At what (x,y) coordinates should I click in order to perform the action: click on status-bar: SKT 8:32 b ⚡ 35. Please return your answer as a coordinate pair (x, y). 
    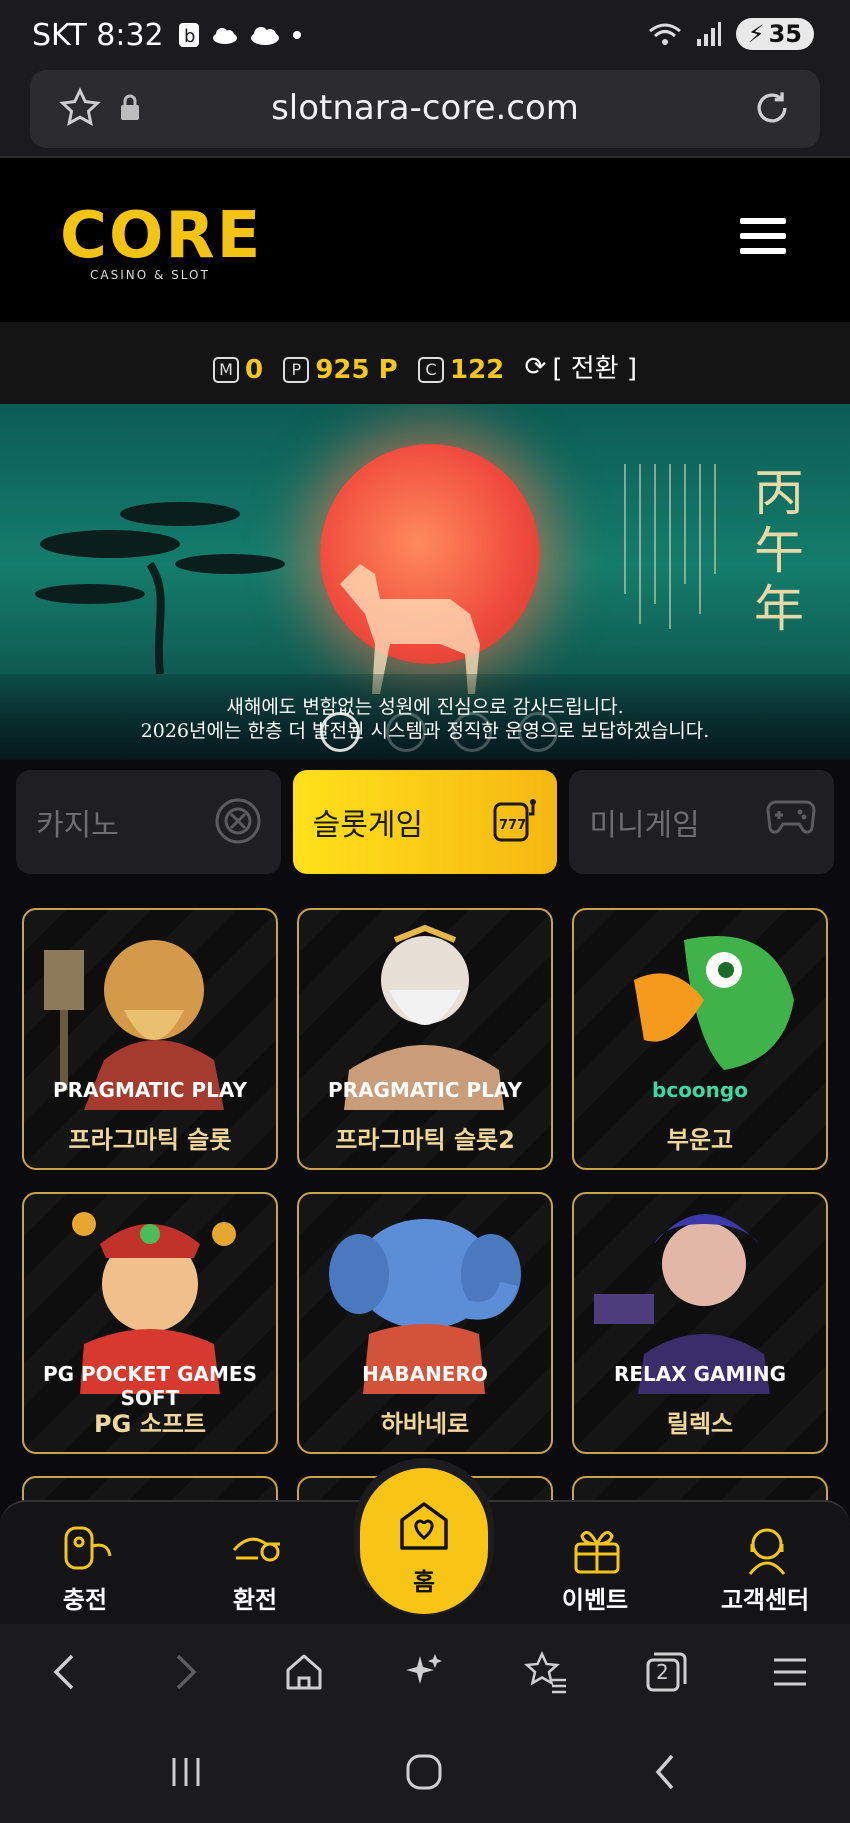
    Looking at the image, I should click on (425, 35).